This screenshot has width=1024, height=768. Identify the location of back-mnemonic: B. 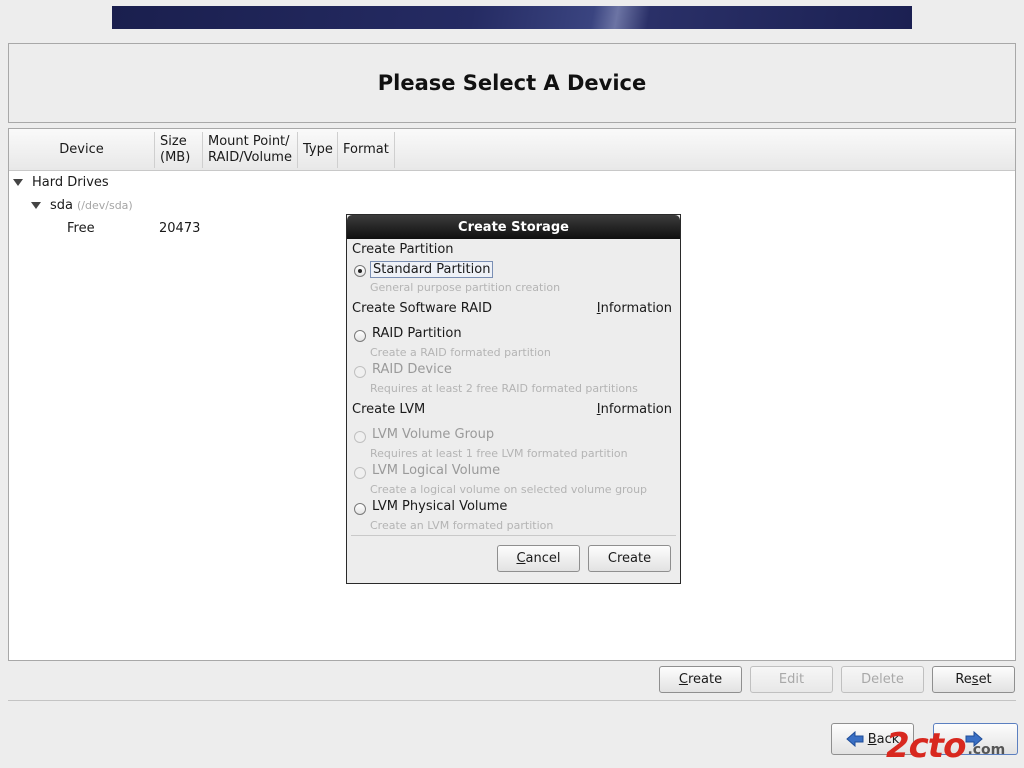
(872, 739).